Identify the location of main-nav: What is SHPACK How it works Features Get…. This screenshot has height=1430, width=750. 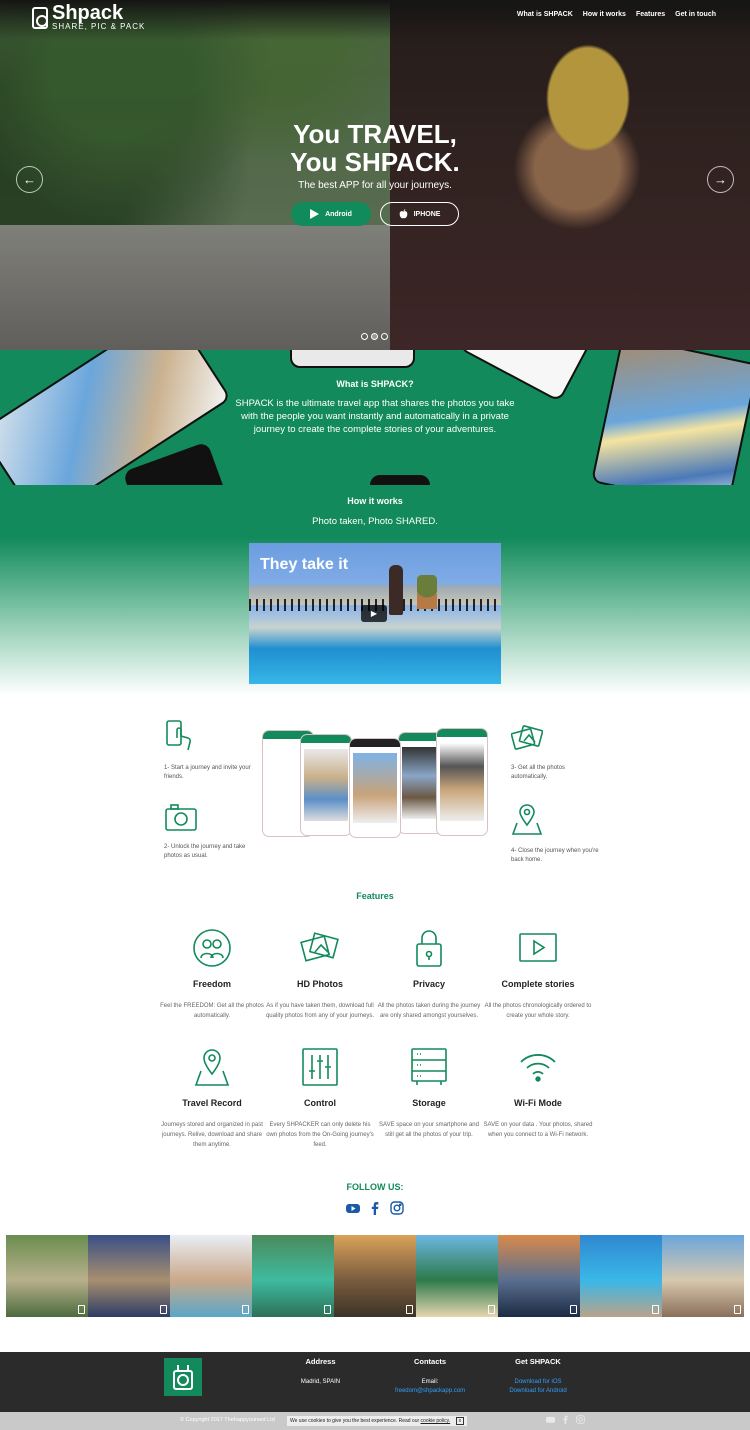
(616, 14).